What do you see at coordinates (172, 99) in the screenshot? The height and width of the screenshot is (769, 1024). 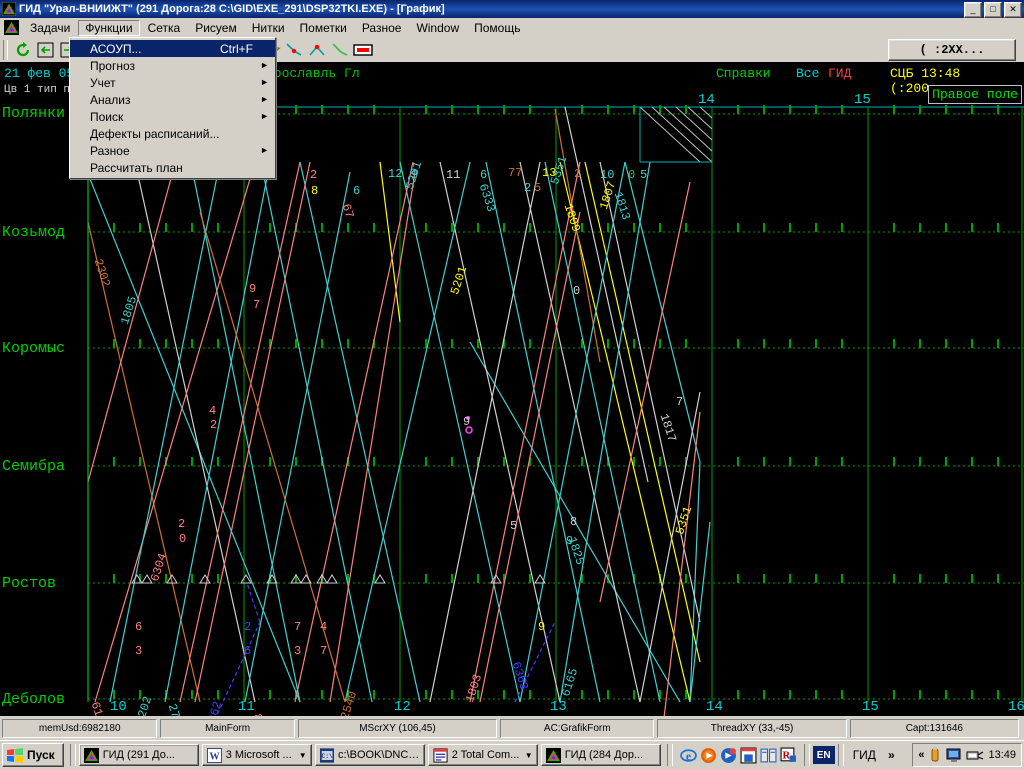 I see `menu-option-analiz: Анализ ►` at bounding box center [172, 99].